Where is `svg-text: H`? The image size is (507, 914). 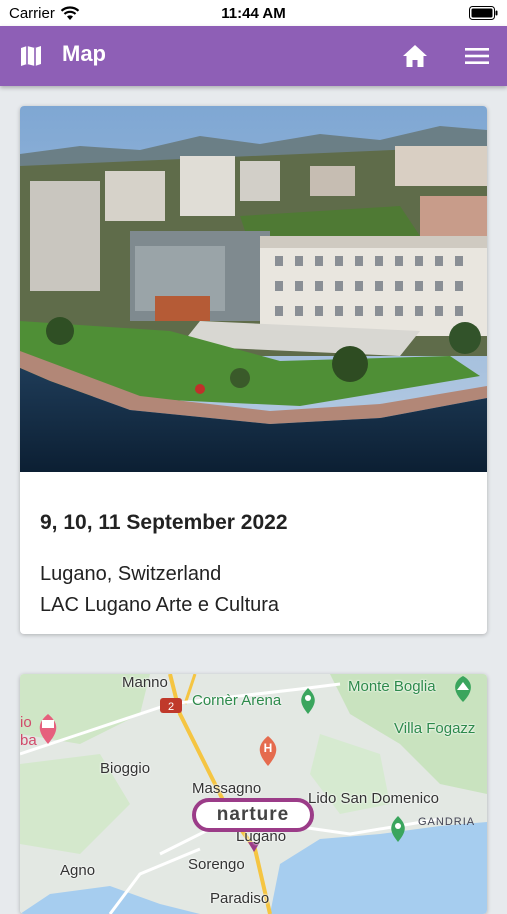
svg-text: H is located at coordinates (268, 748).